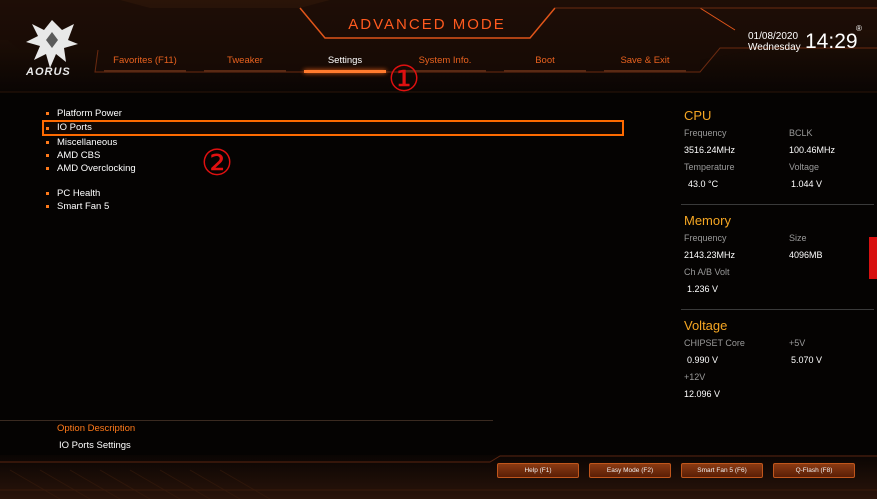 The width and height of the screenshot is (877, 499). I want to click on menu-item-label: Platform Power, so click(89, 113).